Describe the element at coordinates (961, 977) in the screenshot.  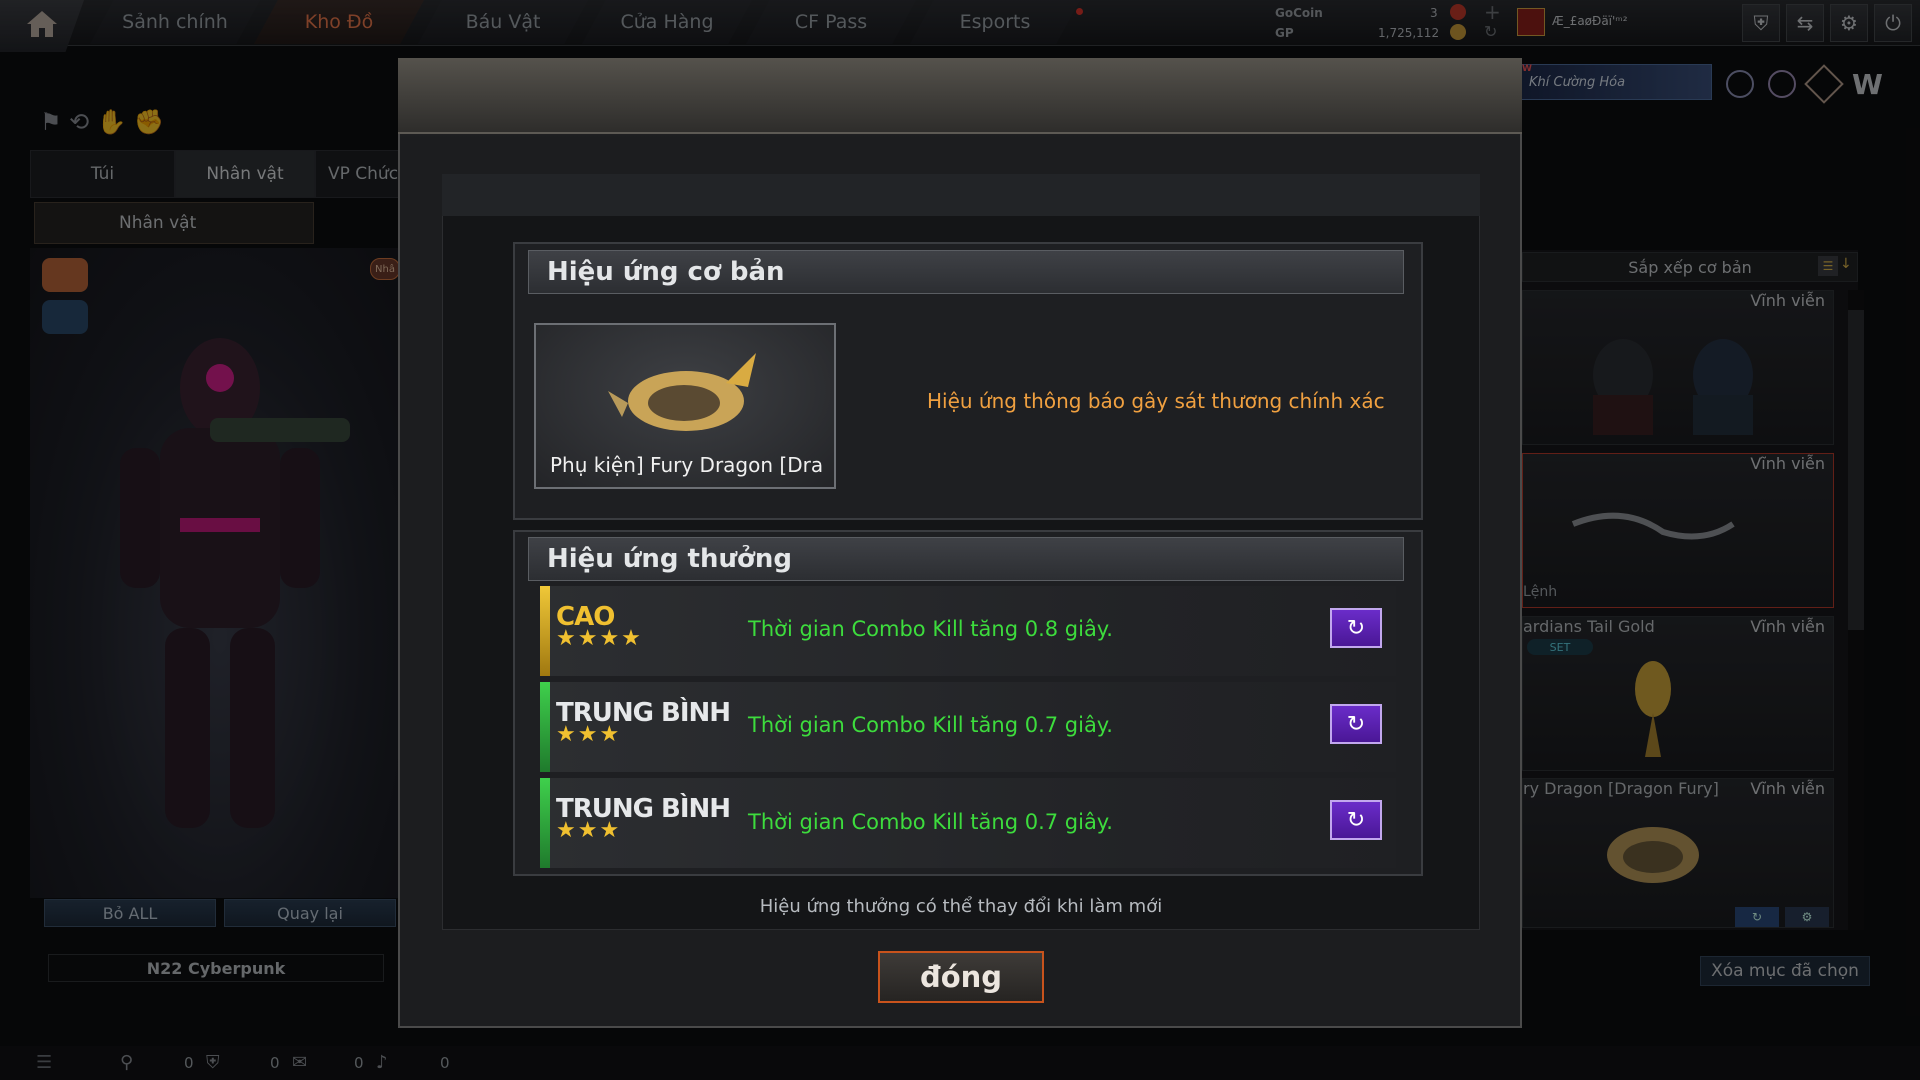
I see `close-button: đóng` at that location.